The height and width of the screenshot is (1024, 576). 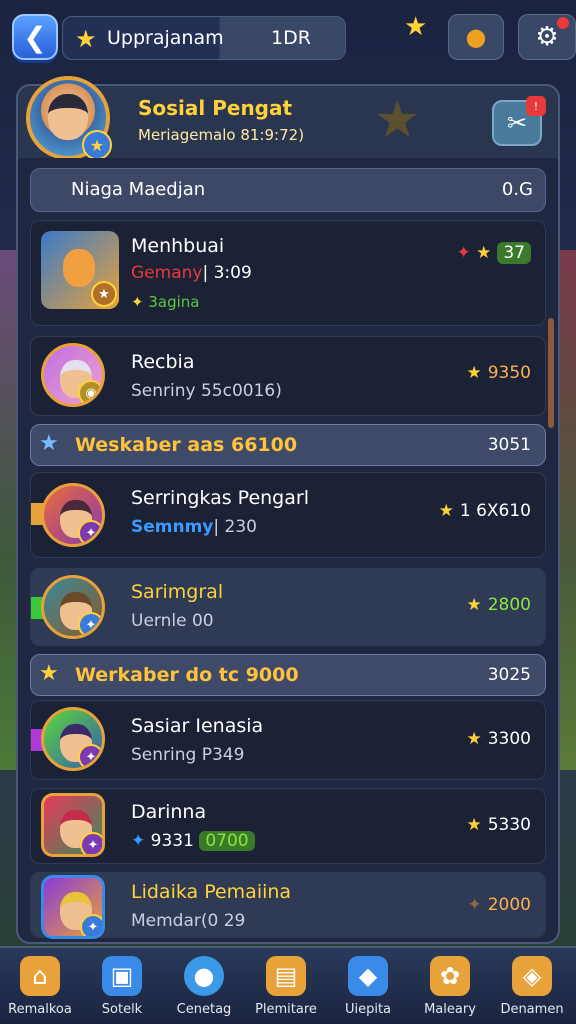 I want to click on list-item: ◉ Recbia Senriny 55c0016) ★ 9350, so click(x=288, y=376).